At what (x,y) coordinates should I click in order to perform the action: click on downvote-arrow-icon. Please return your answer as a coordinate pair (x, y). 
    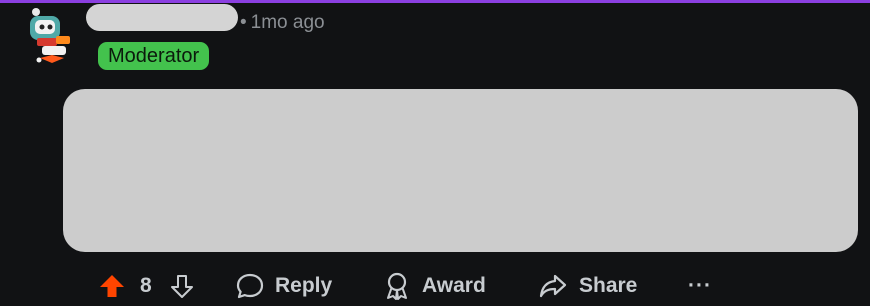
    Looking at the image, I should click on (182, 286).